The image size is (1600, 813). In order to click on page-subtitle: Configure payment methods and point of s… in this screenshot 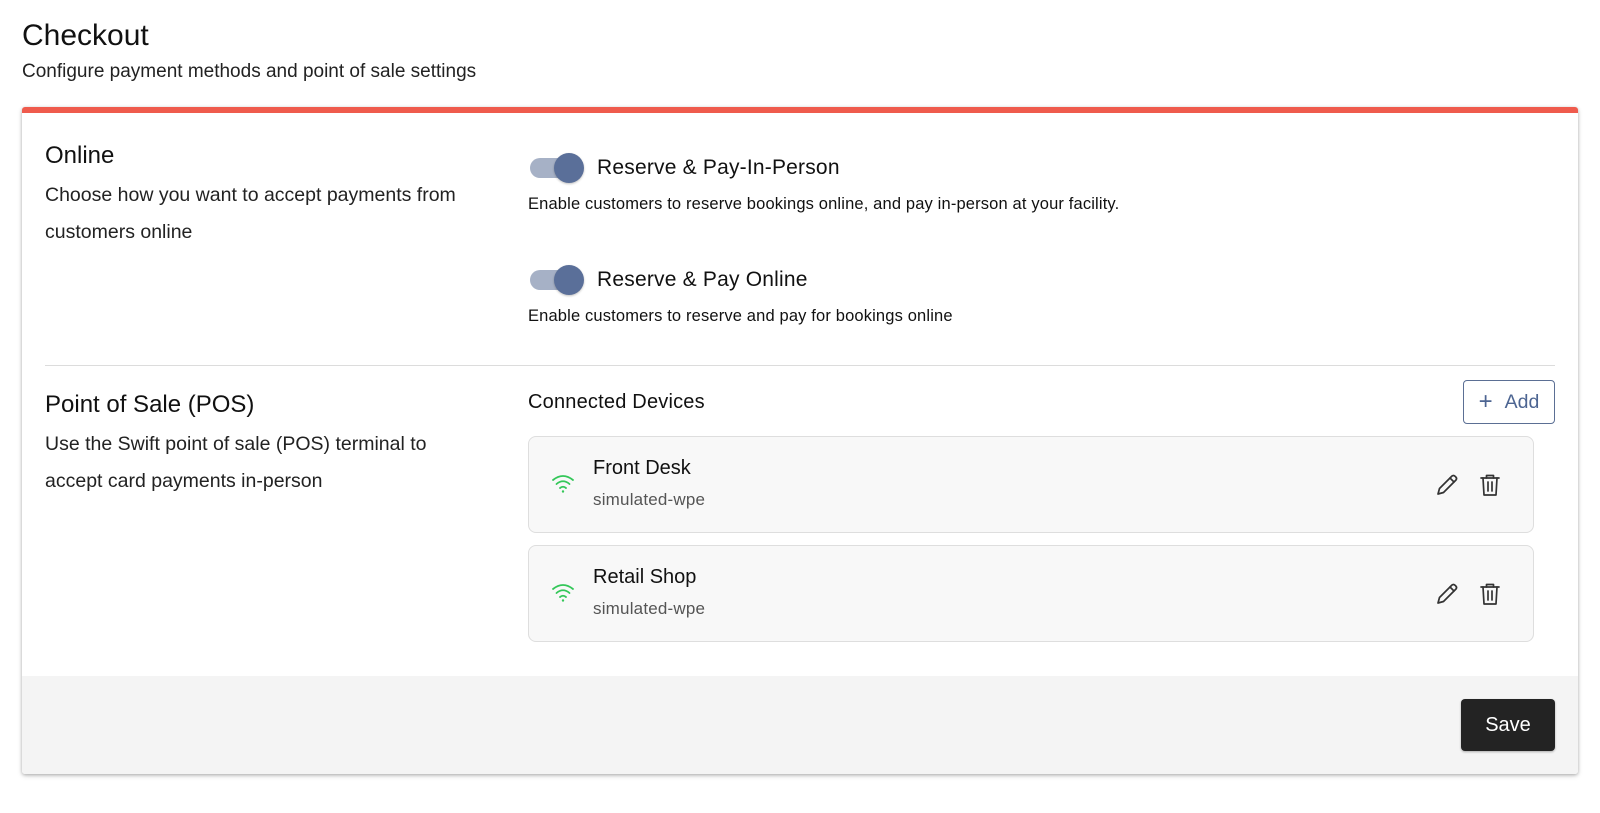, I will do `click(249, 71)`.